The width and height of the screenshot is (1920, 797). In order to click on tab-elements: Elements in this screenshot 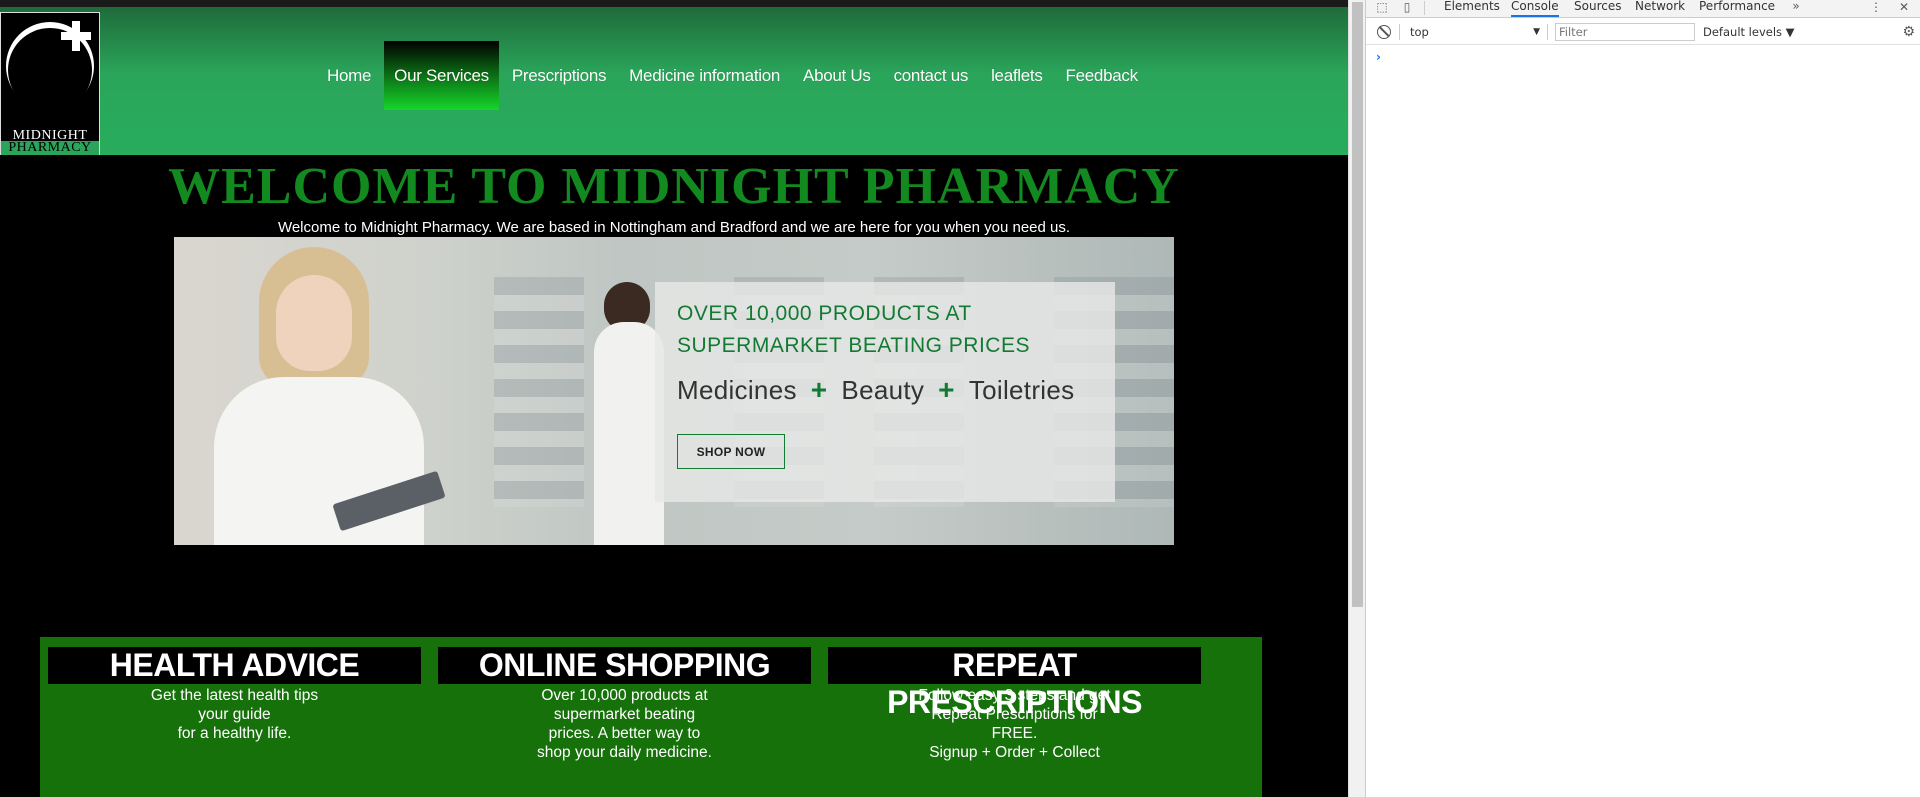, I will do `click(1472, 8)`.